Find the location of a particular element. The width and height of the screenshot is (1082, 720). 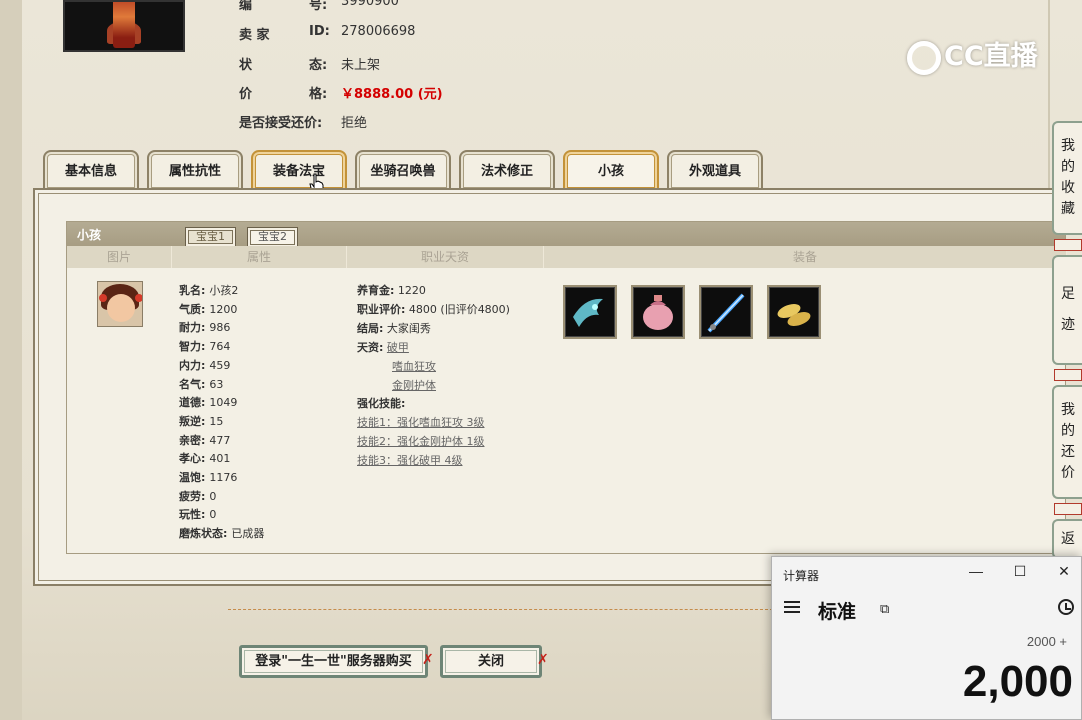

attribute-label: 名气 is located at coordinates (190, 384).